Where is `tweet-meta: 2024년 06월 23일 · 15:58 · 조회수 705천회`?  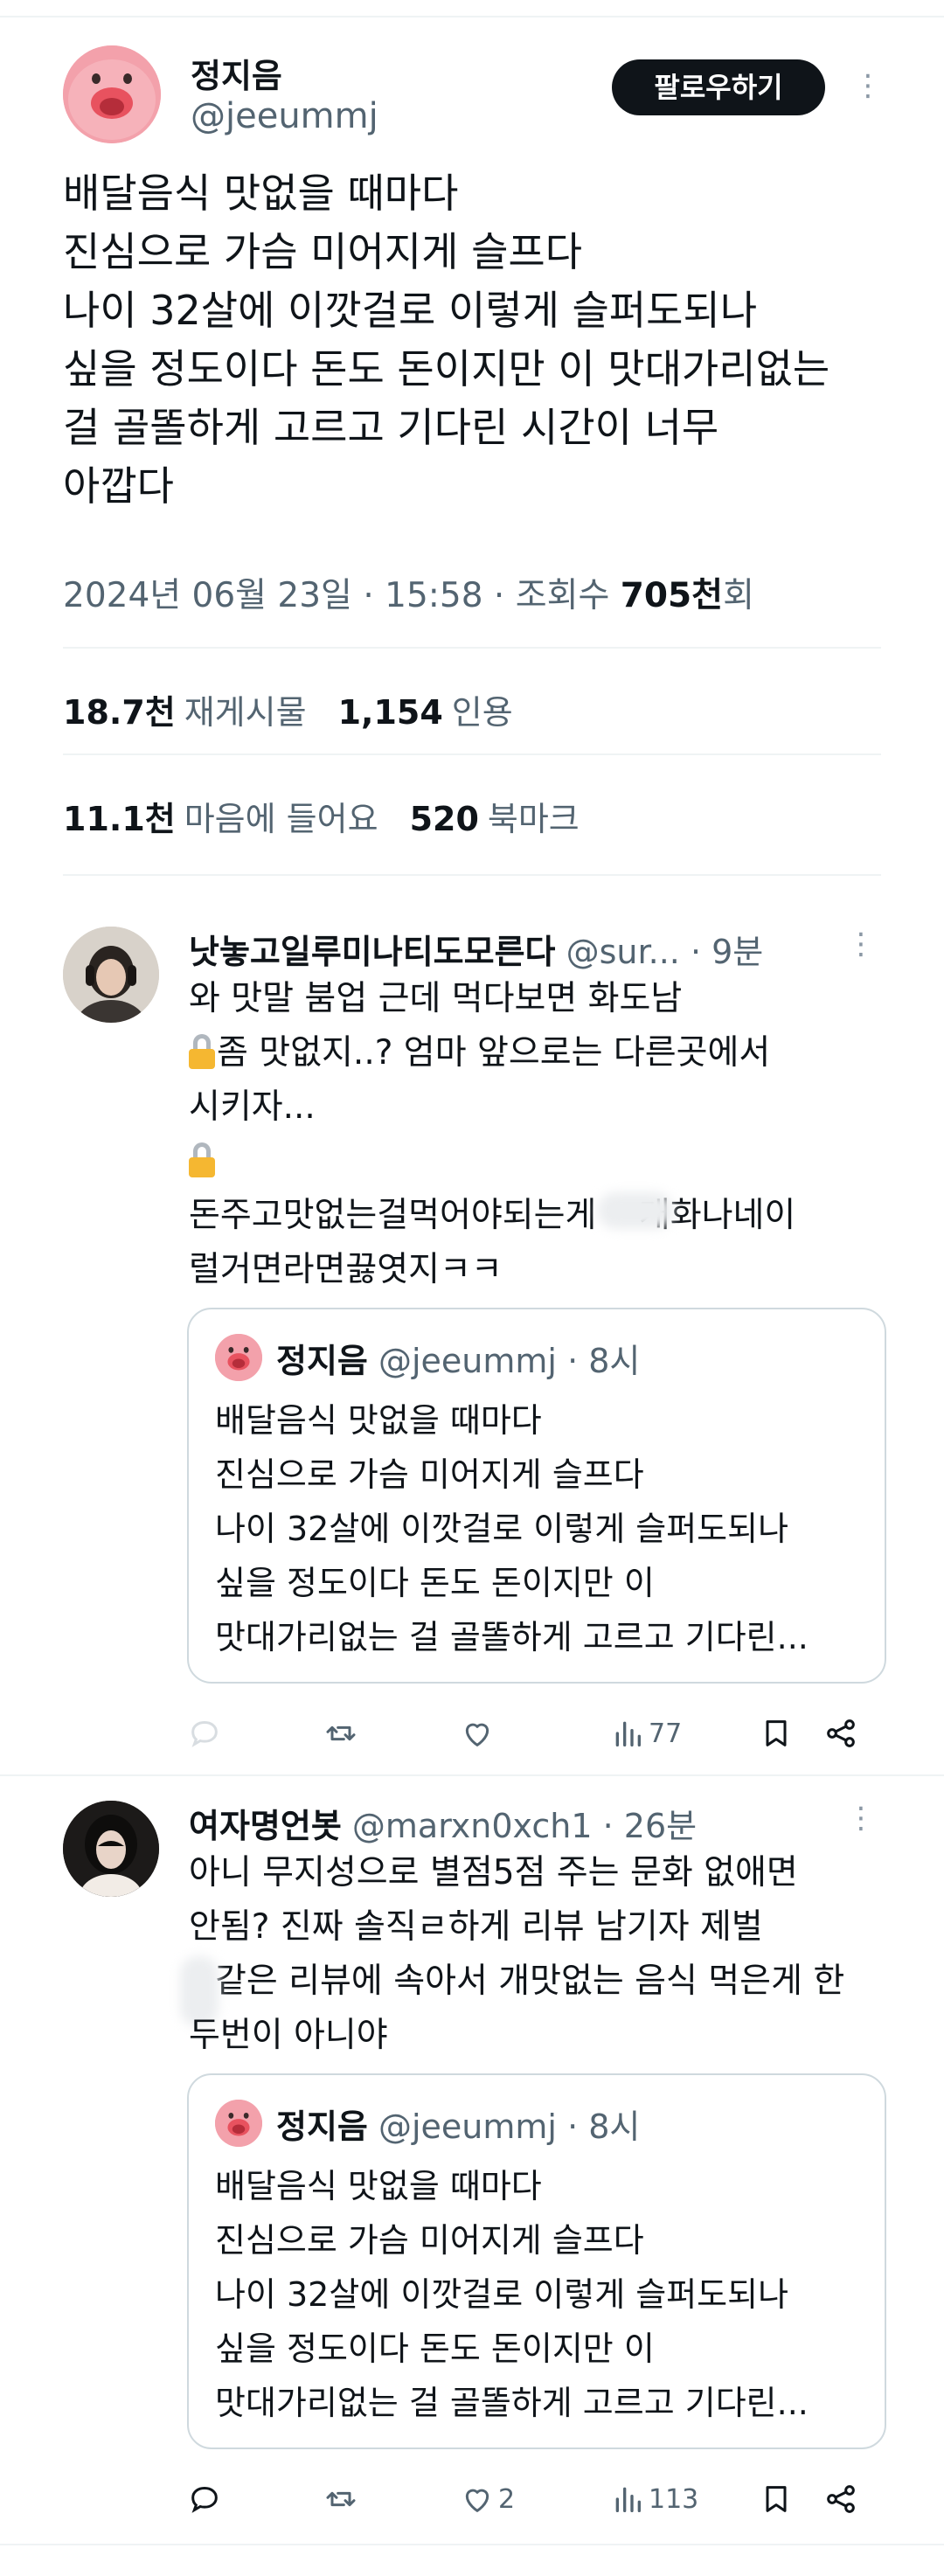
tweet-meta: 2024년 06월 23일 · 15:58 · 조회수 705천회 is located at coordinates (409, 592).